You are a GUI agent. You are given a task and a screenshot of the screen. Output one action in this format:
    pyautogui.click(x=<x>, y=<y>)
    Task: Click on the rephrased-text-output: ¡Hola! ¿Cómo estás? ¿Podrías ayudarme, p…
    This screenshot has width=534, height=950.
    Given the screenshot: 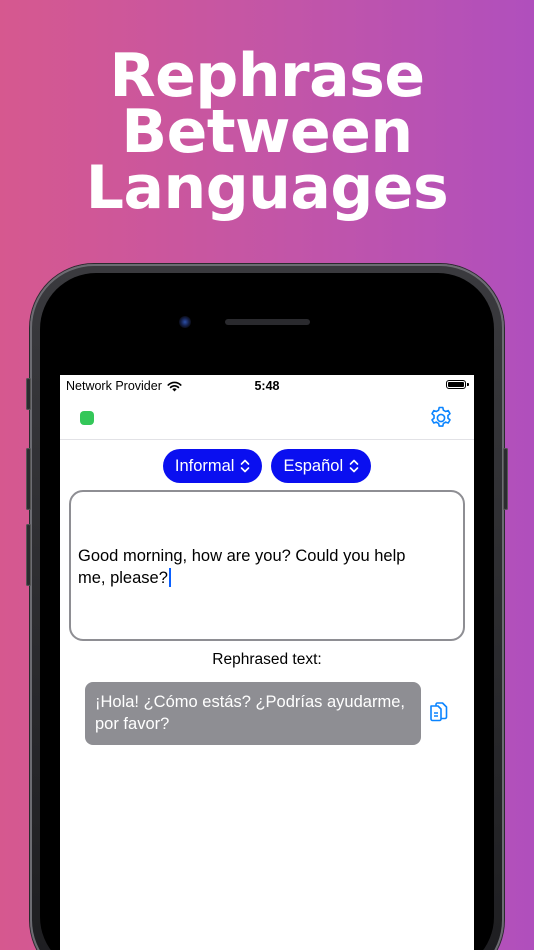 What is the action you would take?
    pyautogui.click(x=253, y=713)
    